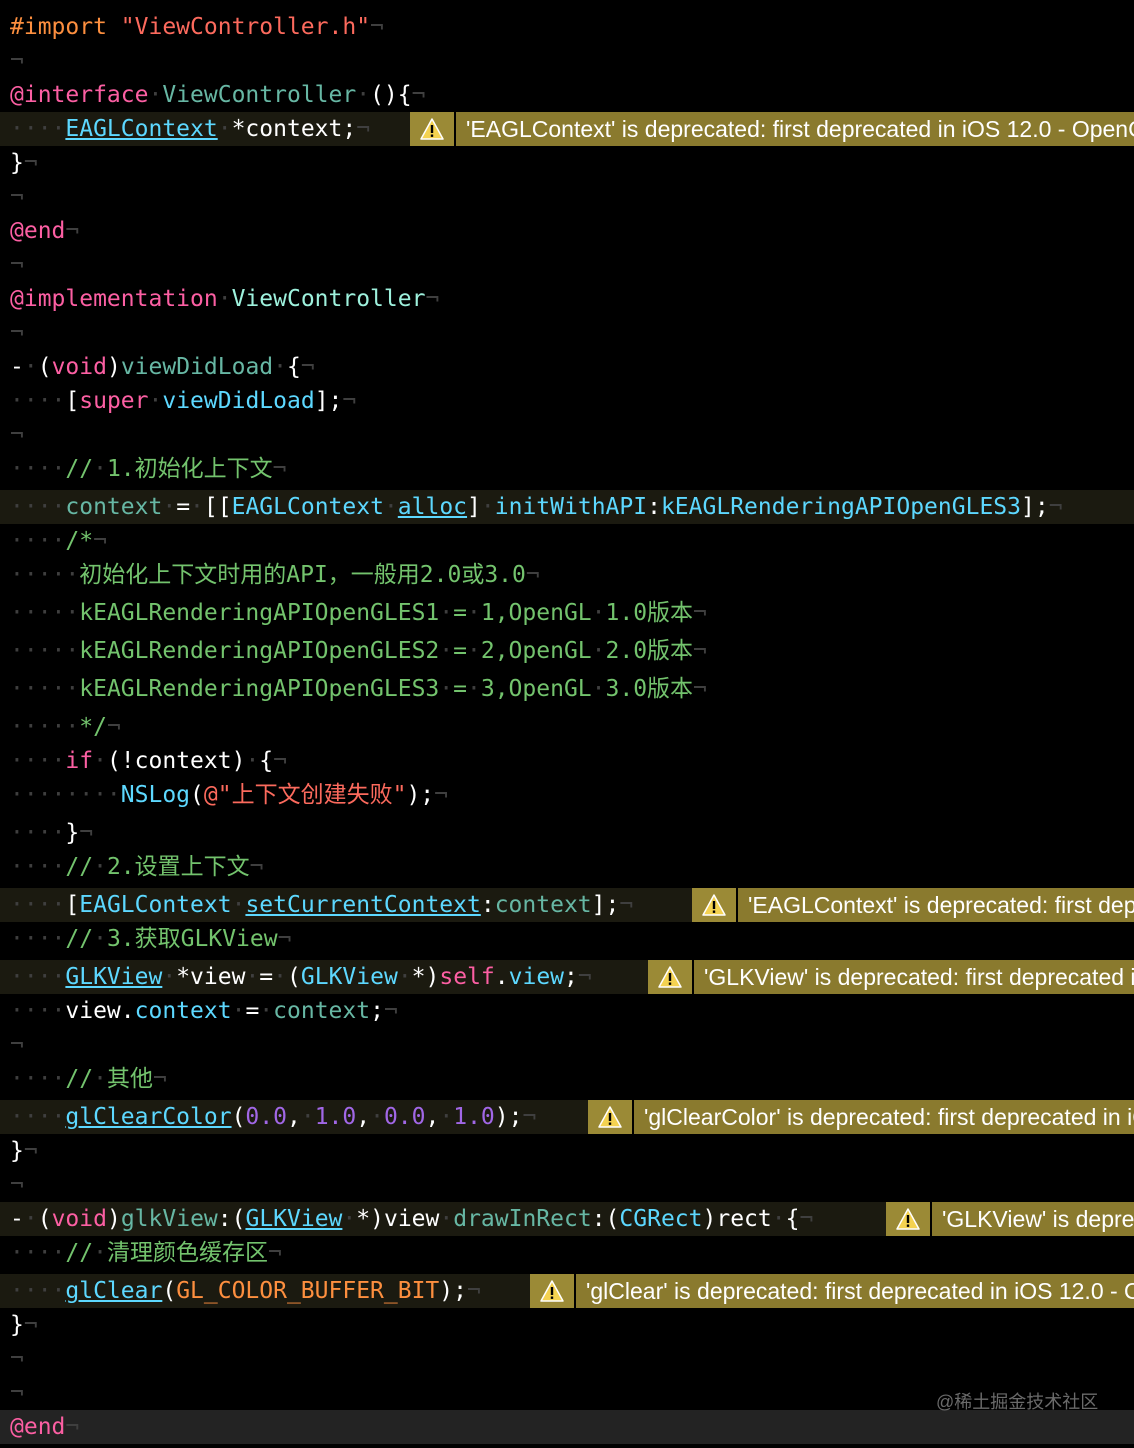 The height and width of the screenshot is (1448, 1134). I want to click on code-line: -·(void)viewDidLoad·{¬, so click(567, 367).